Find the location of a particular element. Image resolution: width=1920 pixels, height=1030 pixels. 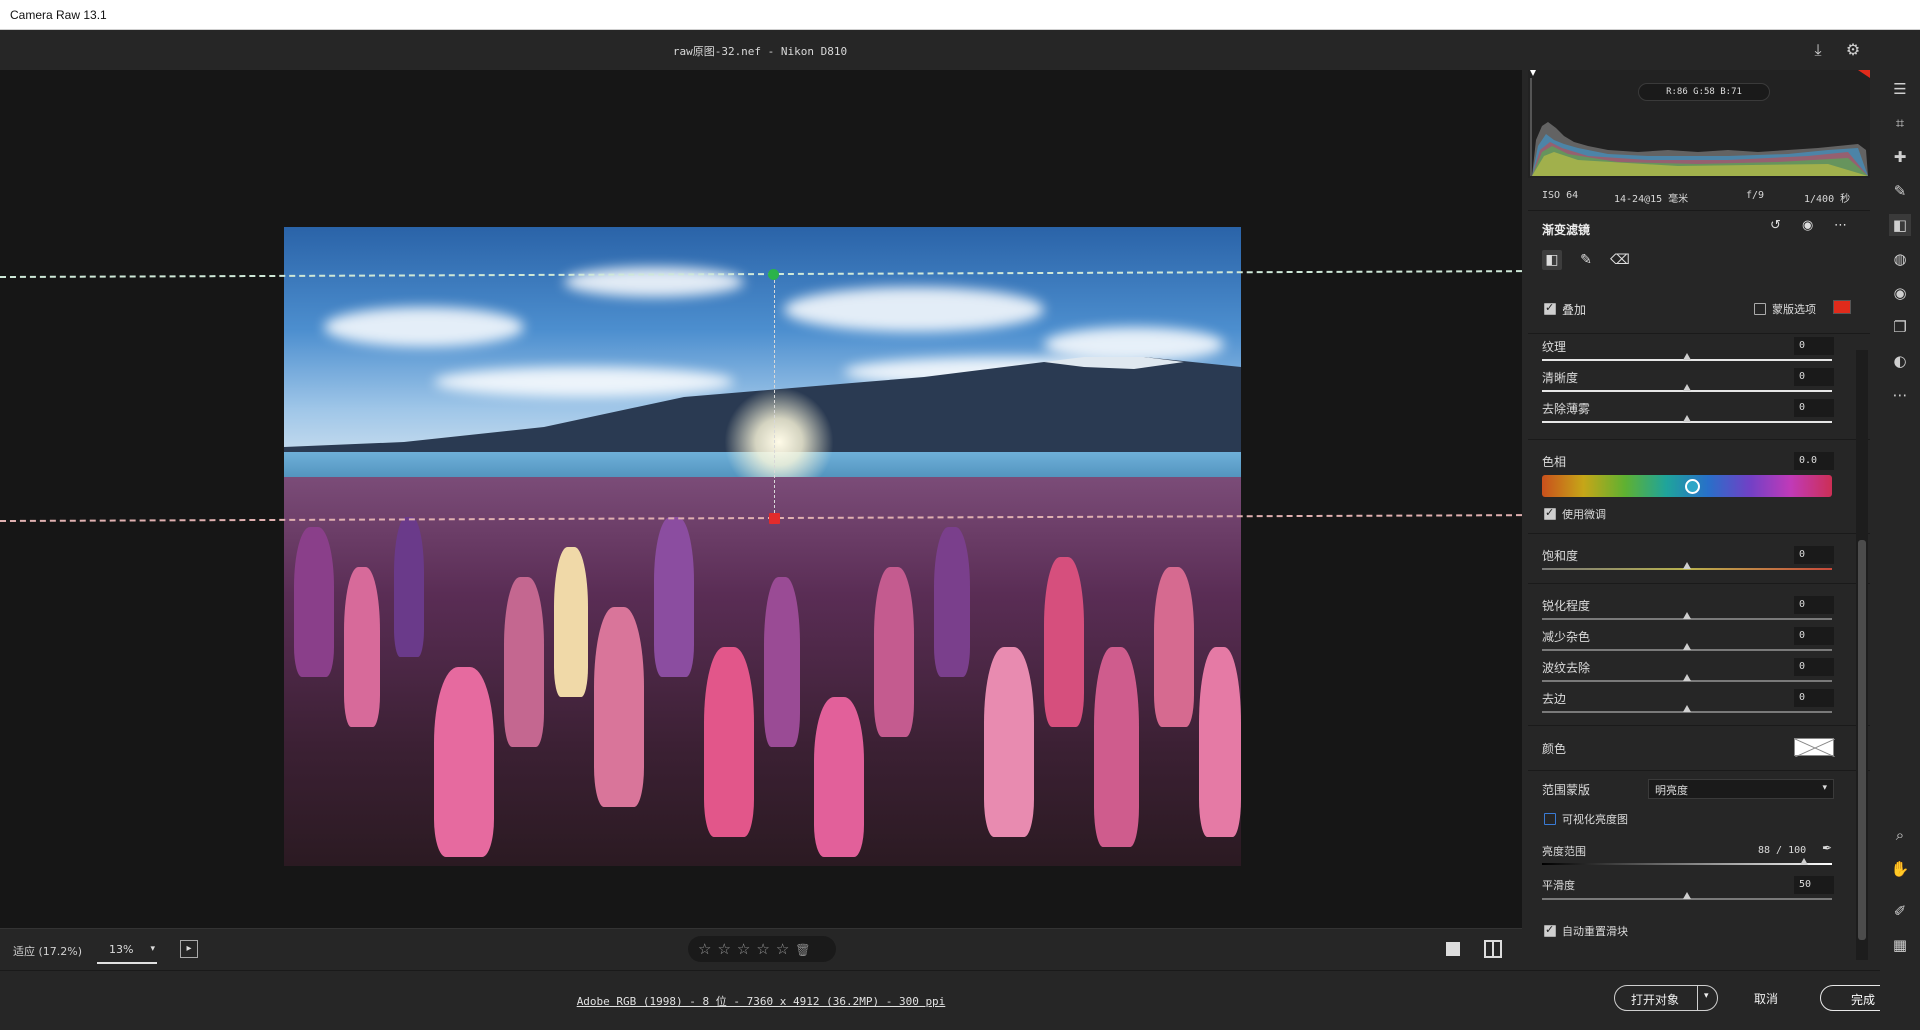

noise-reduction-knob is located at coordinates (1687, 646).